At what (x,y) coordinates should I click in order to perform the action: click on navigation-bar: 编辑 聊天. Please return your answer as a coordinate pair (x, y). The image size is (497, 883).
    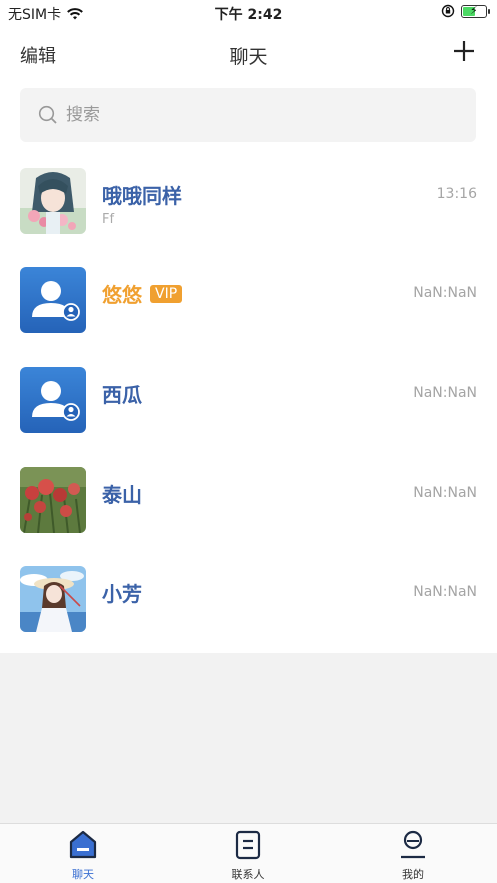
    Looking at the image, I should click on (248, 54).